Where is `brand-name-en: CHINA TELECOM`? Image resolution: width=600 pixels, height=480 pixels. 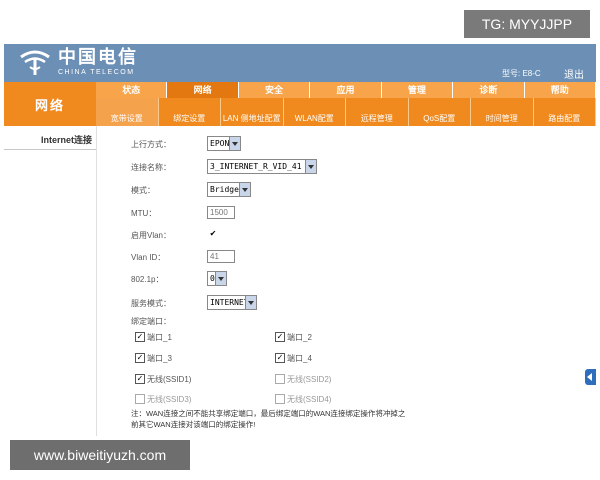
brand-name-en: CHINA TELECOM is located at coordinates (96, 72).